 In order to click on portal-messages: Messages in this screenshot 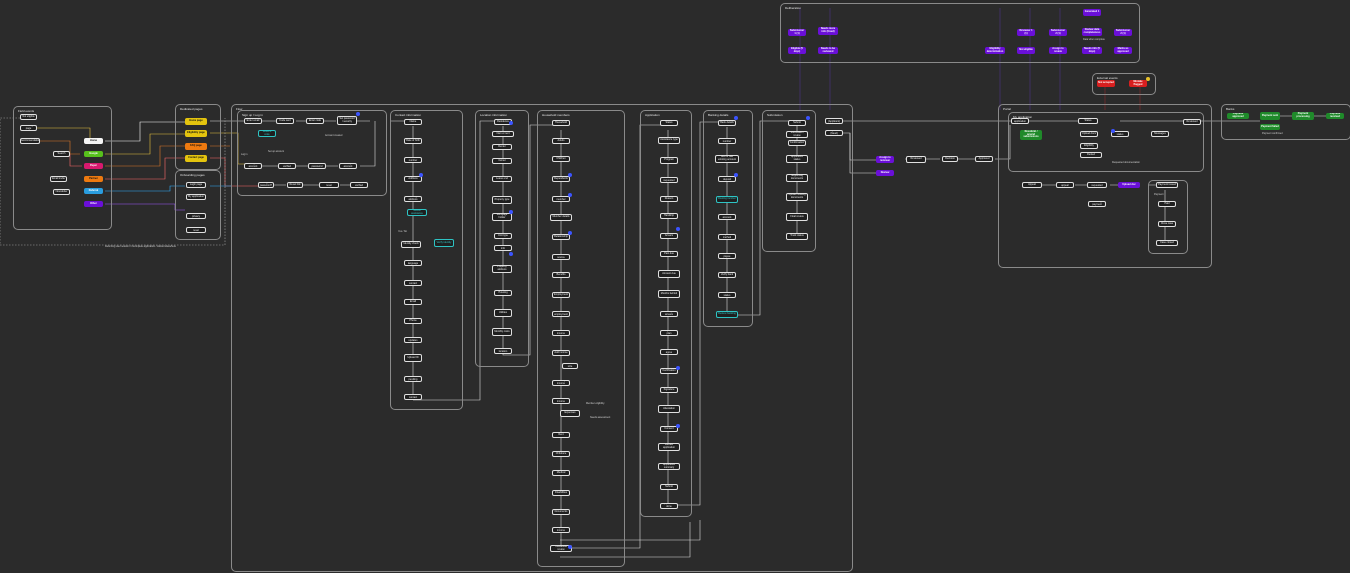, I will do `click(1160, 134)`.